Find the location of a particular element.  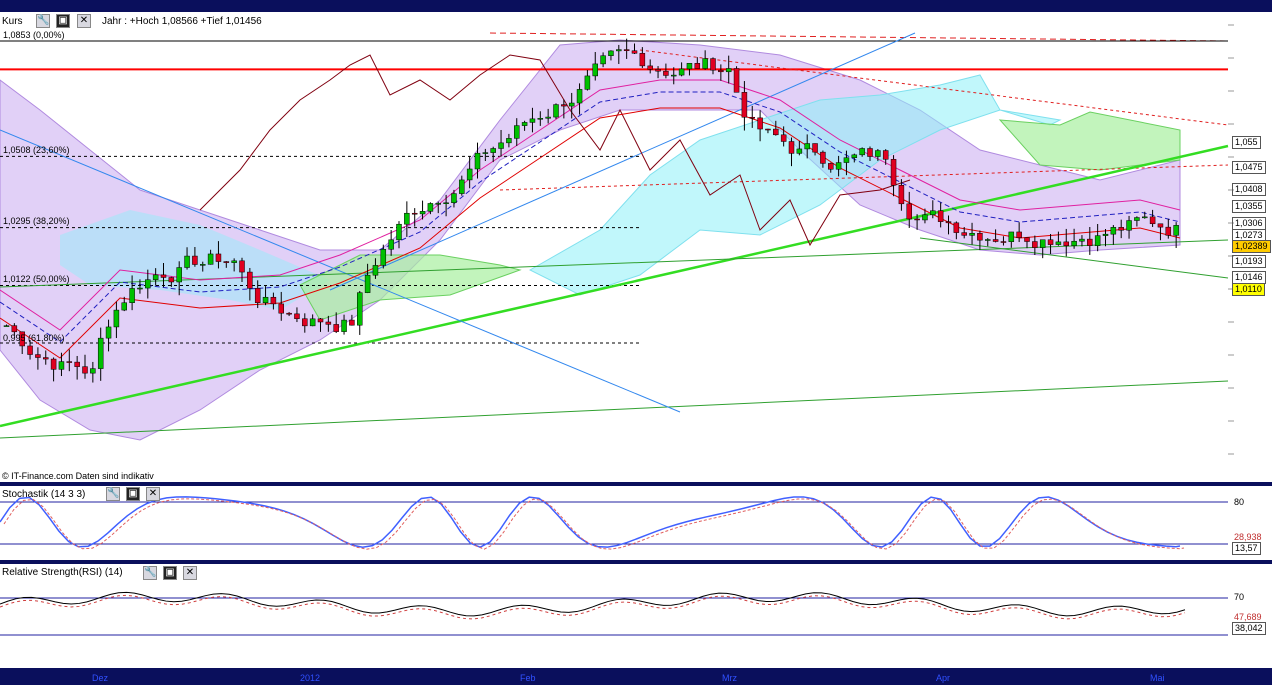

price-box: 1,0110 is located at coordinates (1248, 289).